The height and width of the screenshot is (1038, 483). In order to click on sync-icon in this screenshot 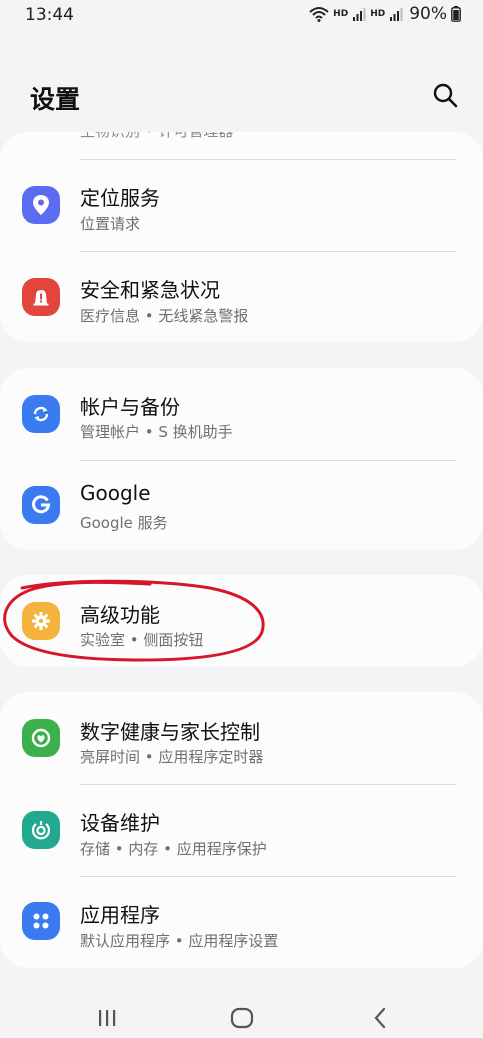, I will do `click(41, 414)`.